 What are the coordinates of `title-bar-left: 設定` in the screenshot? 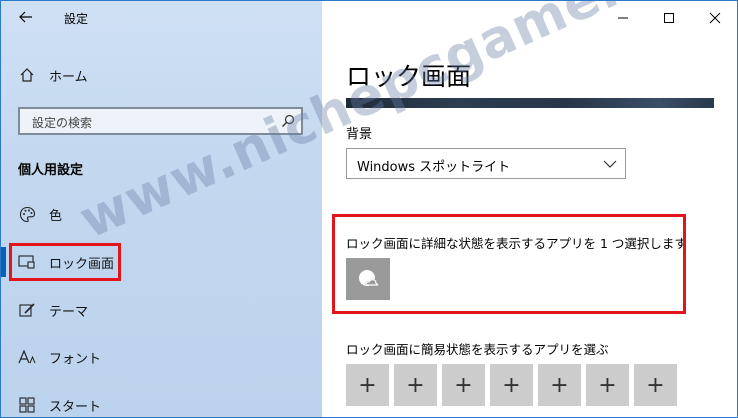 It's located at (161, 17).